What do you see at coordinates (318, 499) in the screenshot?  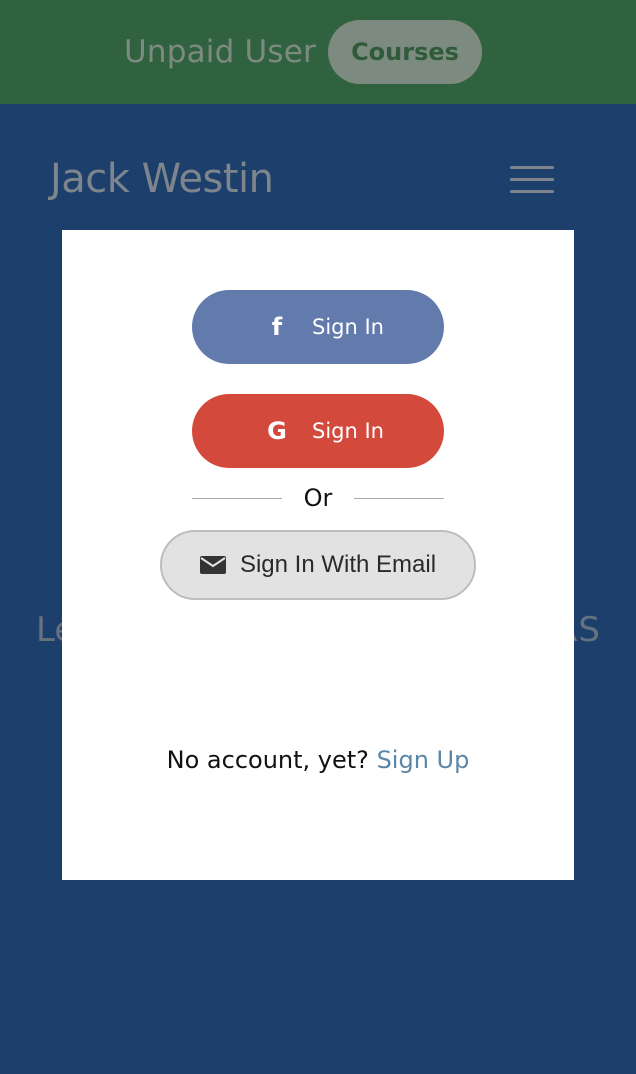 I see `or-divider: Or` at bounding box center [318, 499].